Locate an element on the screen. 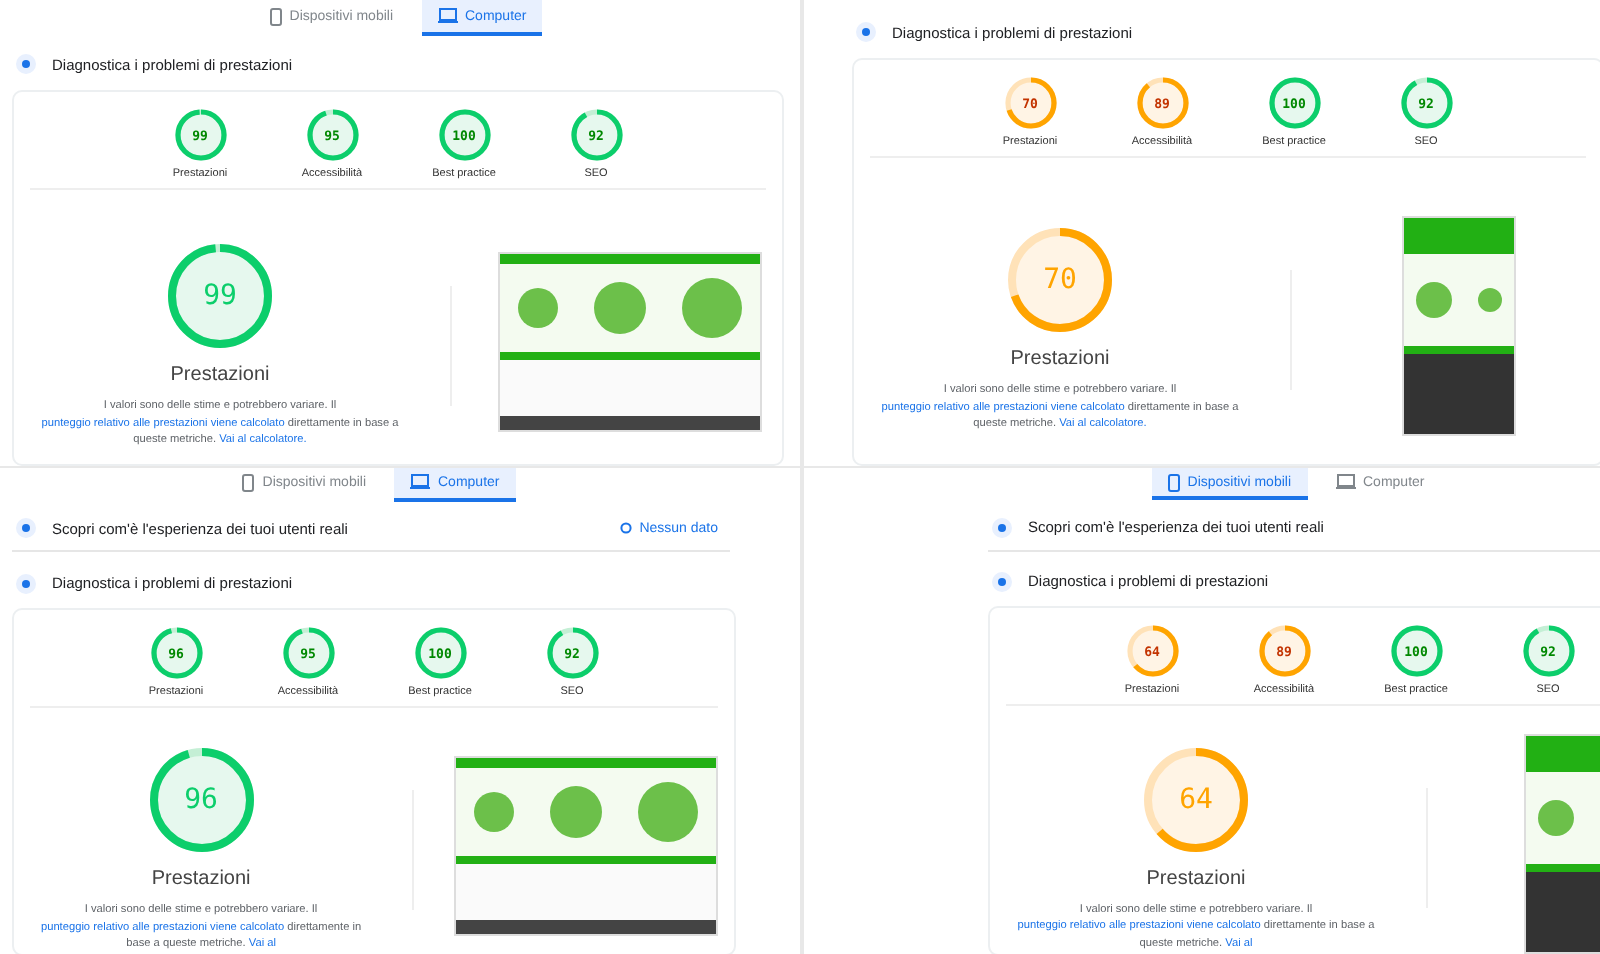 This screenshot has width=1600, height=954. circle-icon is located at coordinates (625, 528).